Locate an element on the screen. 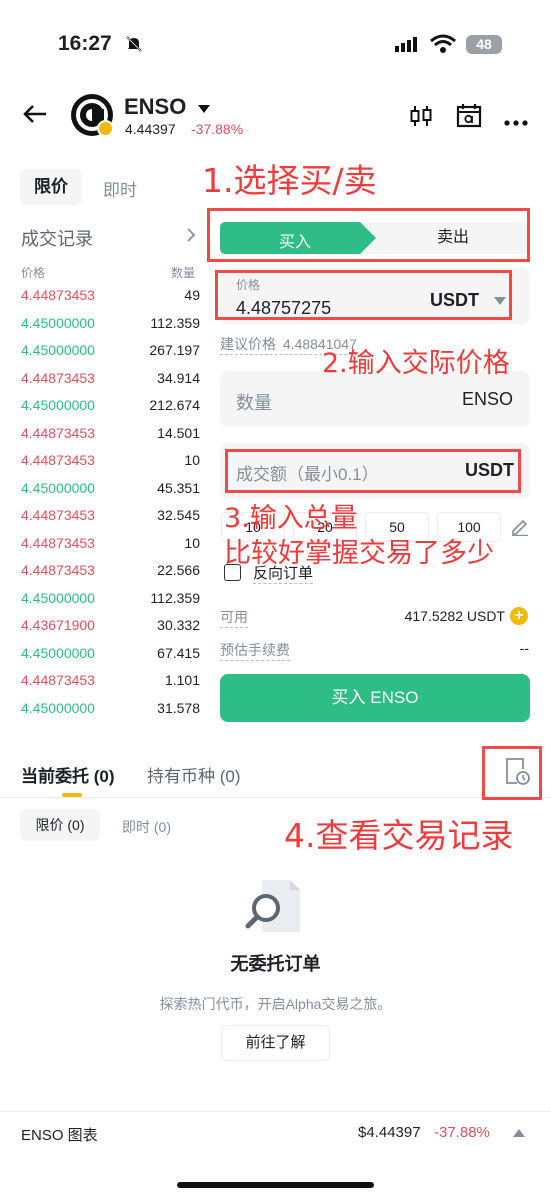 The height and width of the screenshot is (1200, 551). tabs-divider is located at coordinates (275, 797).